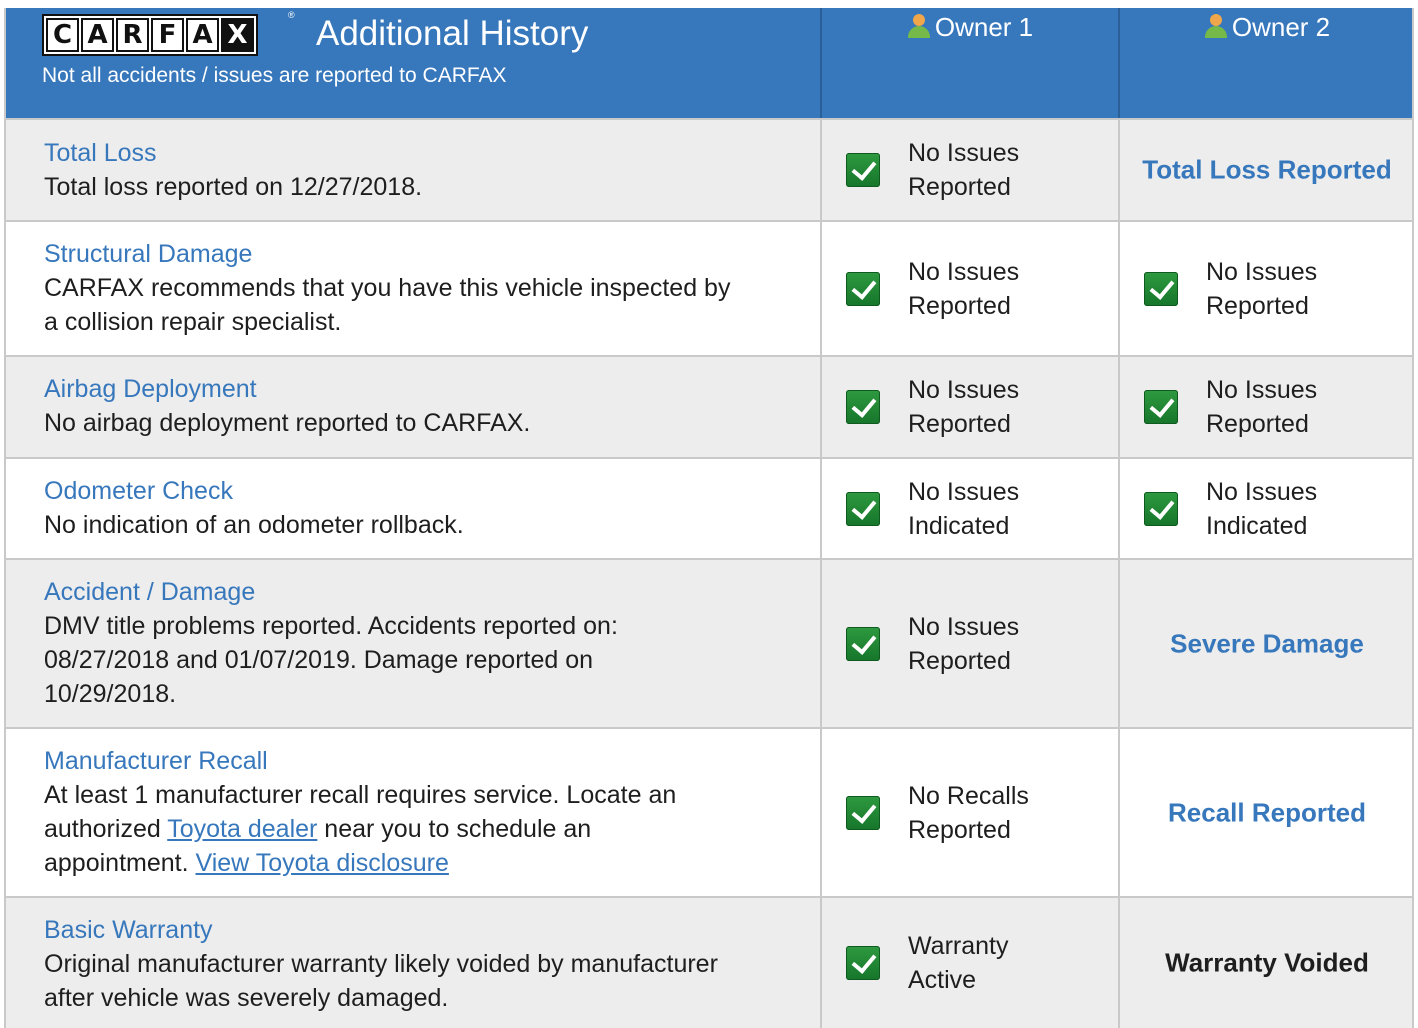  I want to click on owner2-cell: Total Loss Reported, so click(1266, 170).